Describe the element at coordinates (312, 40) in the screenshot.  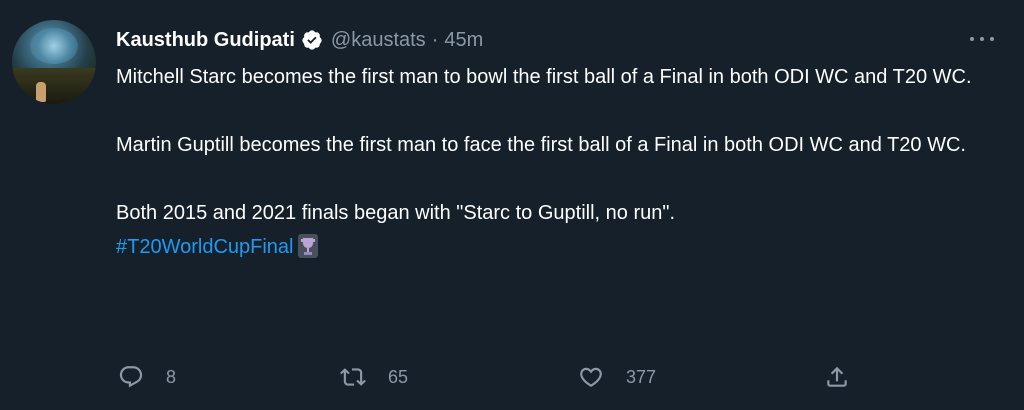
I see `verified-badge-icon` at that location.